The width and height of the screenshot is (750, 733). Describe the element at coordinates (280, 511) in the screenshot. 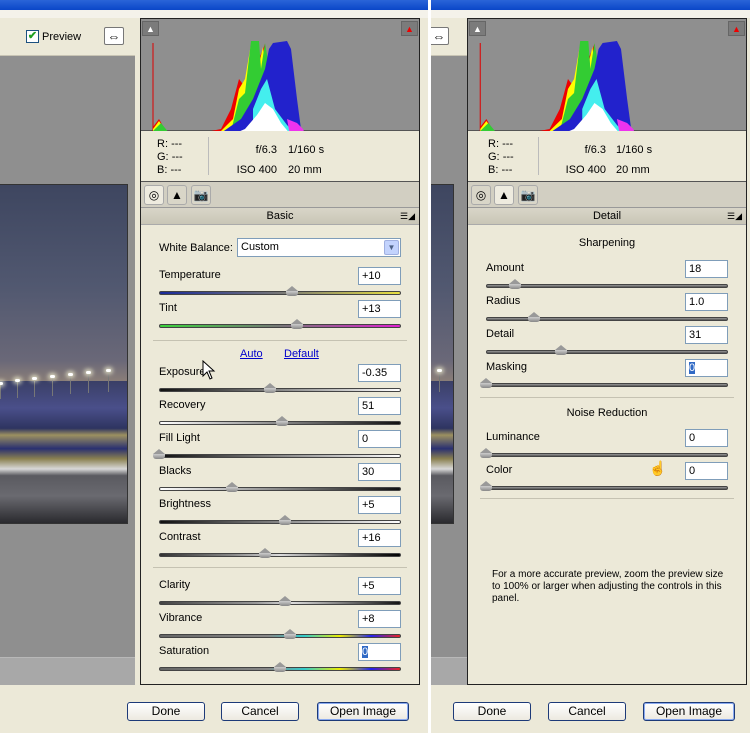

I see `slider-row-brightness: Brightness +5` at that location.